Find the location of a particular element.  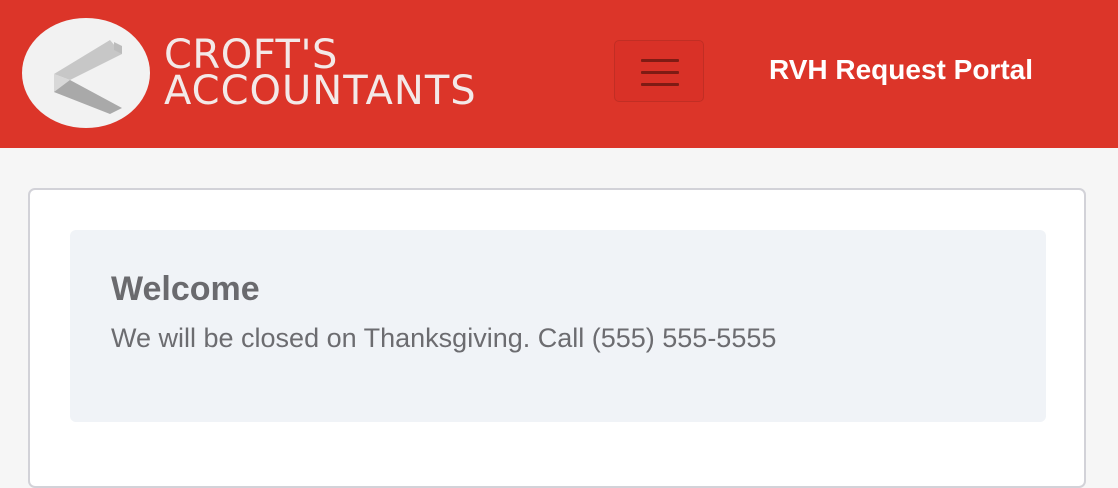

brand-link: CROFT'S ACCOUNTANTS is located at coordinates (249, 73).